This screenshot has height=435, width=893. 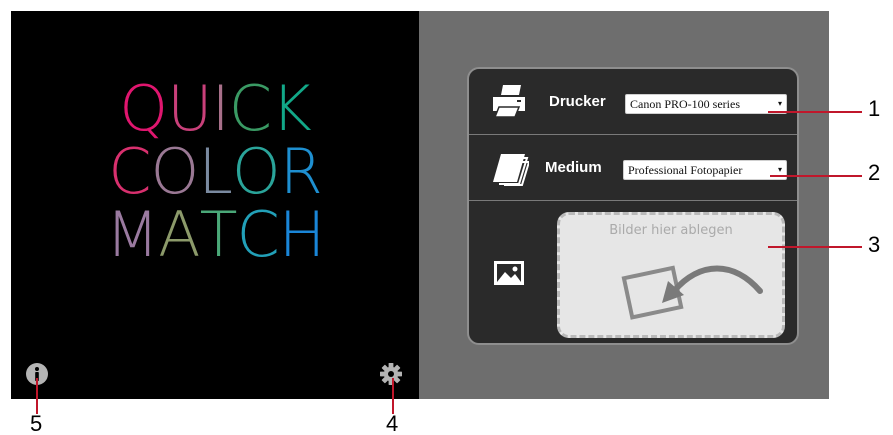 I want to click on media-selected-value: Professional Fotopapier, so click(x=685, y=170).